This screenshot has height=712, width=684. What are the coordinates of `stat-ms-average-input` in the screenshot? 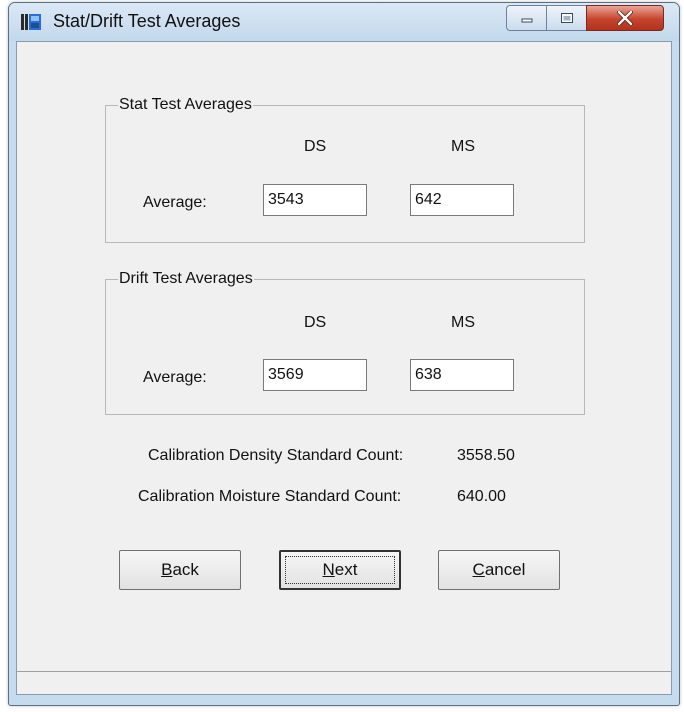 It's located at (462, 200).